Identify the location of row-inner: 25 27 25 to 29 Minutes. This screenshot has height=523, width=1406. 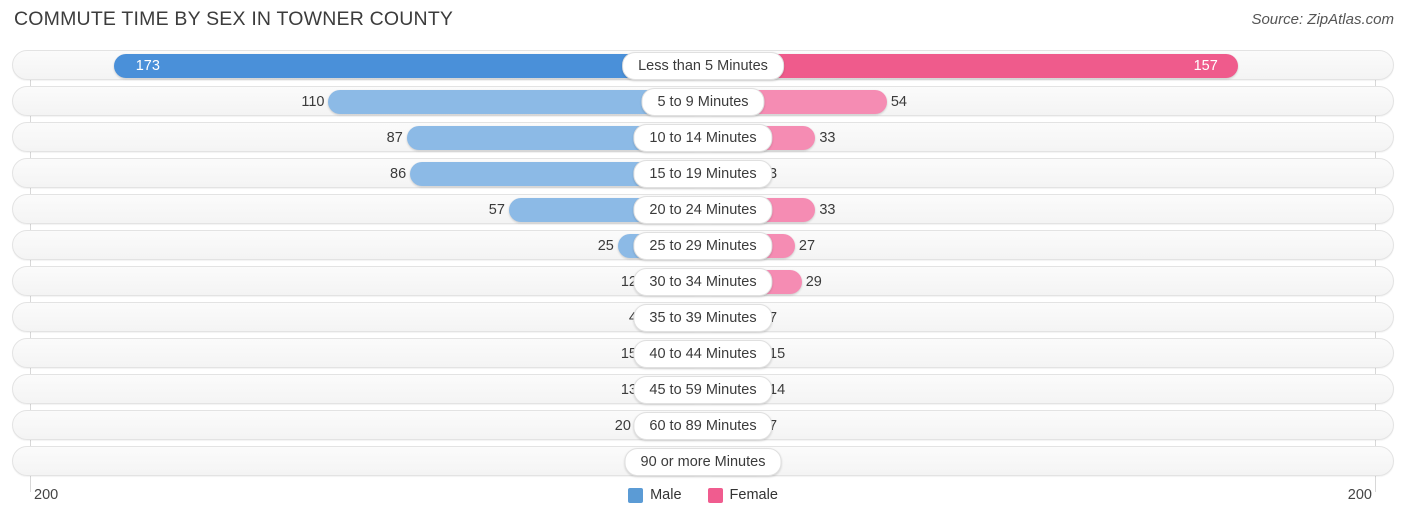
(703, 245).